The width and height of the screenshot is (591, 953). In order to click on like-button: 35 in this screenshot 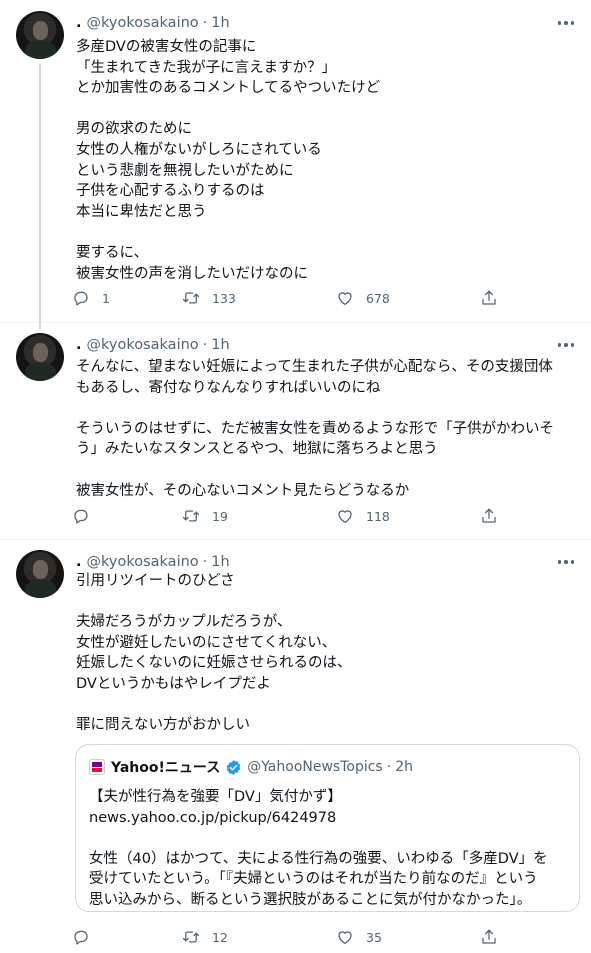, I will do `click(359, 937)`.